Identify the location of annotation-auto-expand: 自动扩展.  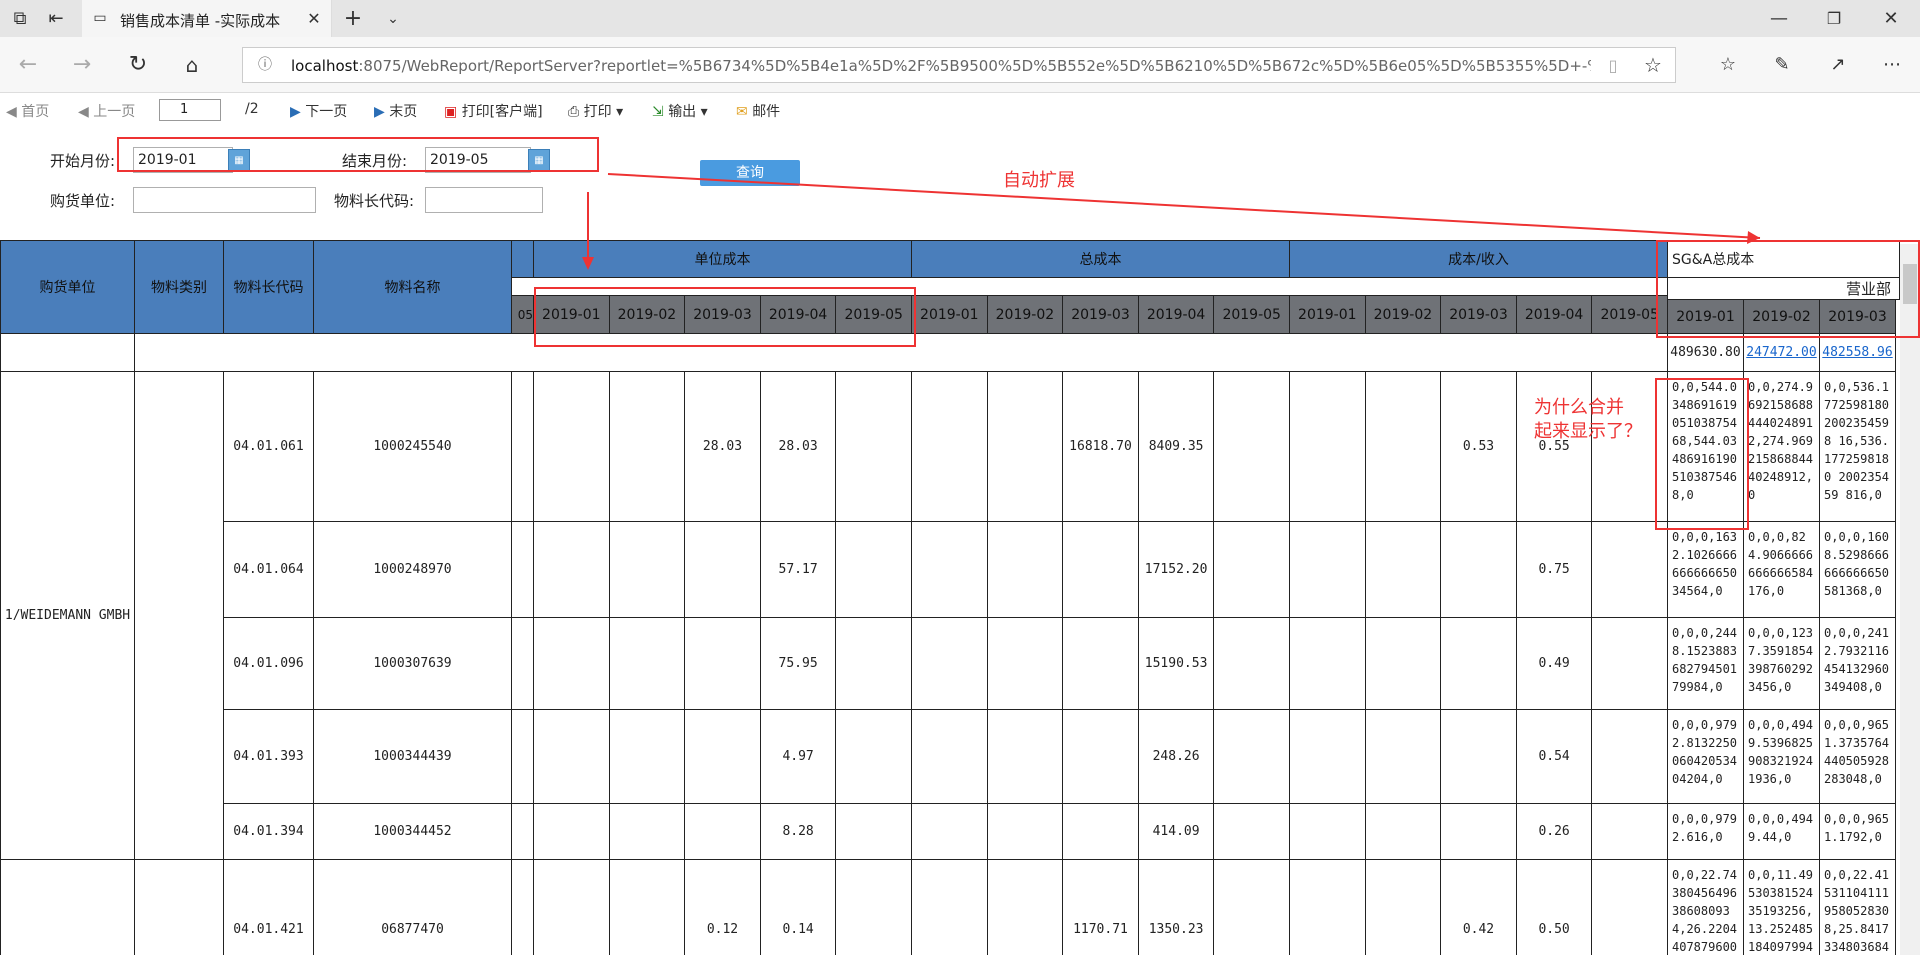
(1039, 180).